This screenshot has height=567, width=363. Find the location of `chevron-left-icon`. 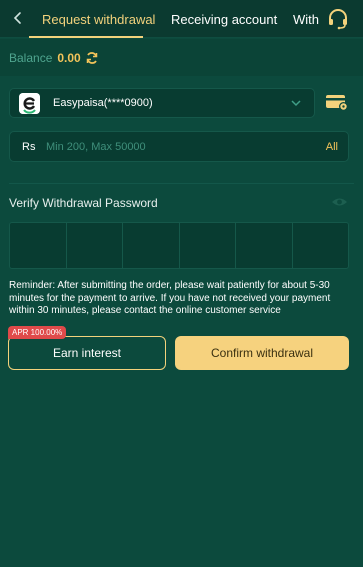

chevron-left-icon is located at coordinates (17, 18).